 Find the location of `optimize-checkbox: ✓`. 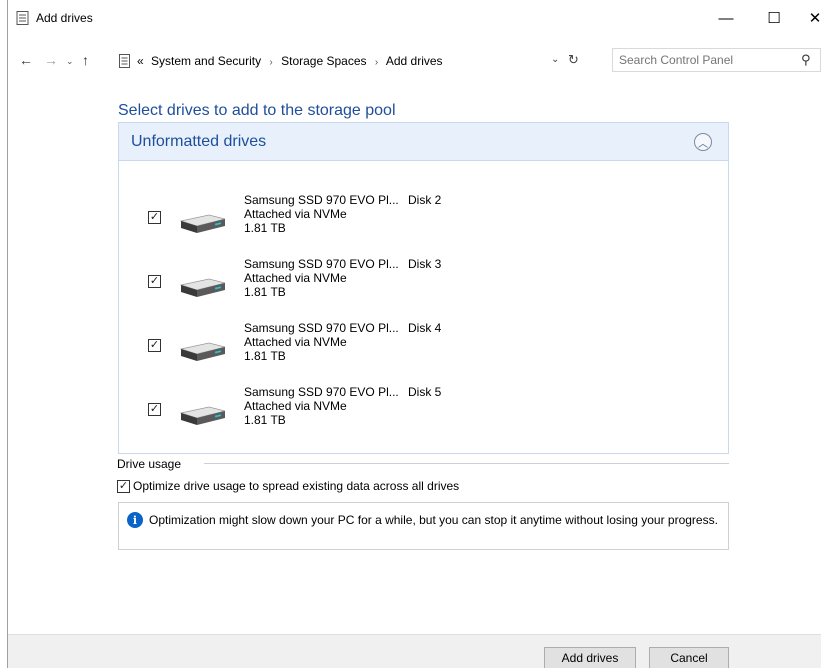

optimize-checkbox: ✓ is located at coordinates (123, 486).